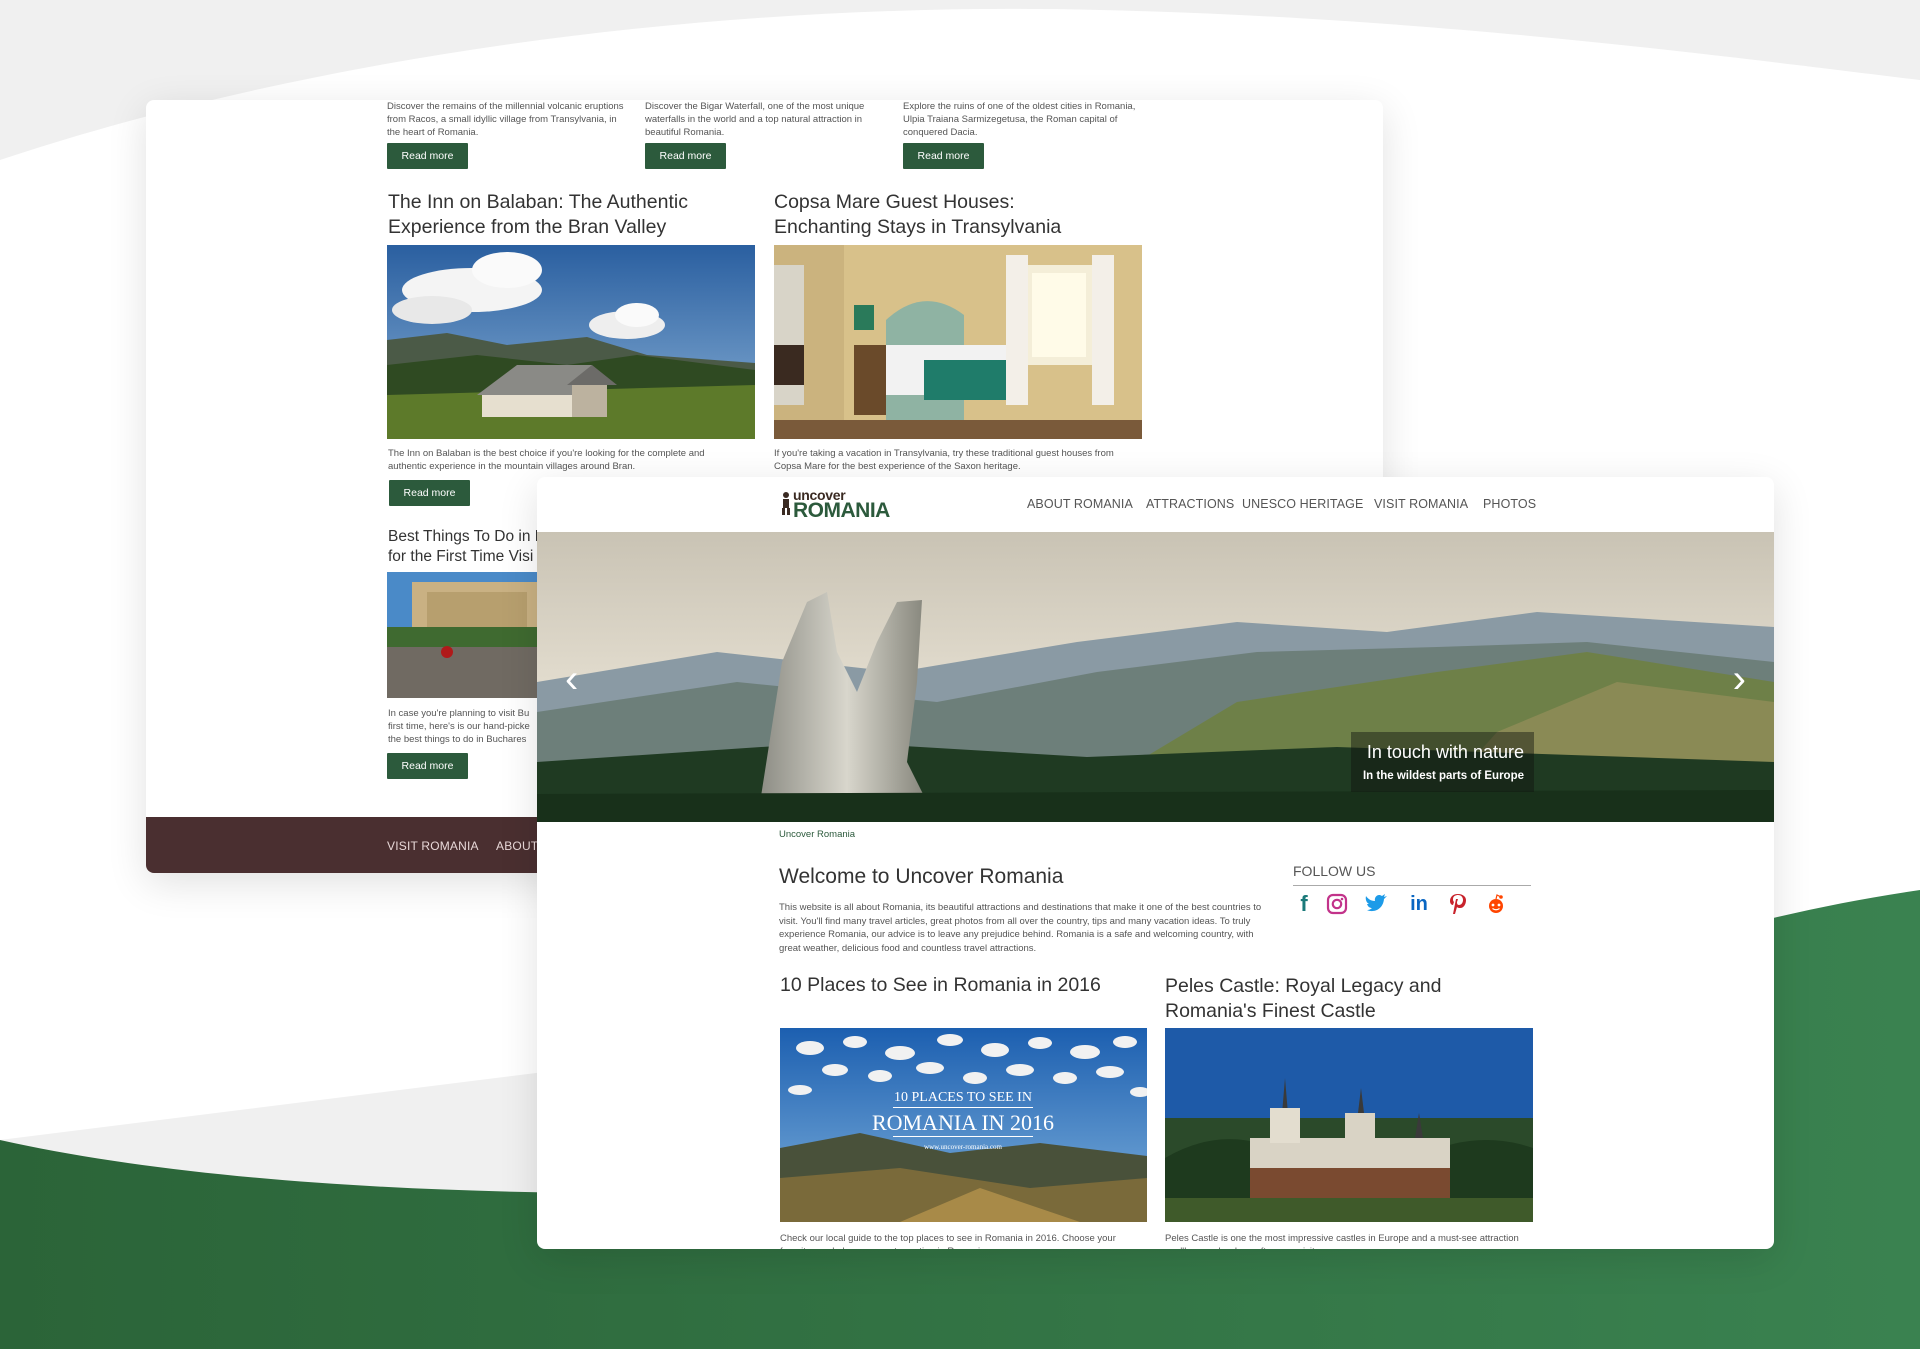 This screenshot has height=1349, width=1920. I want to click on copsa-mare-image, so click(958, 342).